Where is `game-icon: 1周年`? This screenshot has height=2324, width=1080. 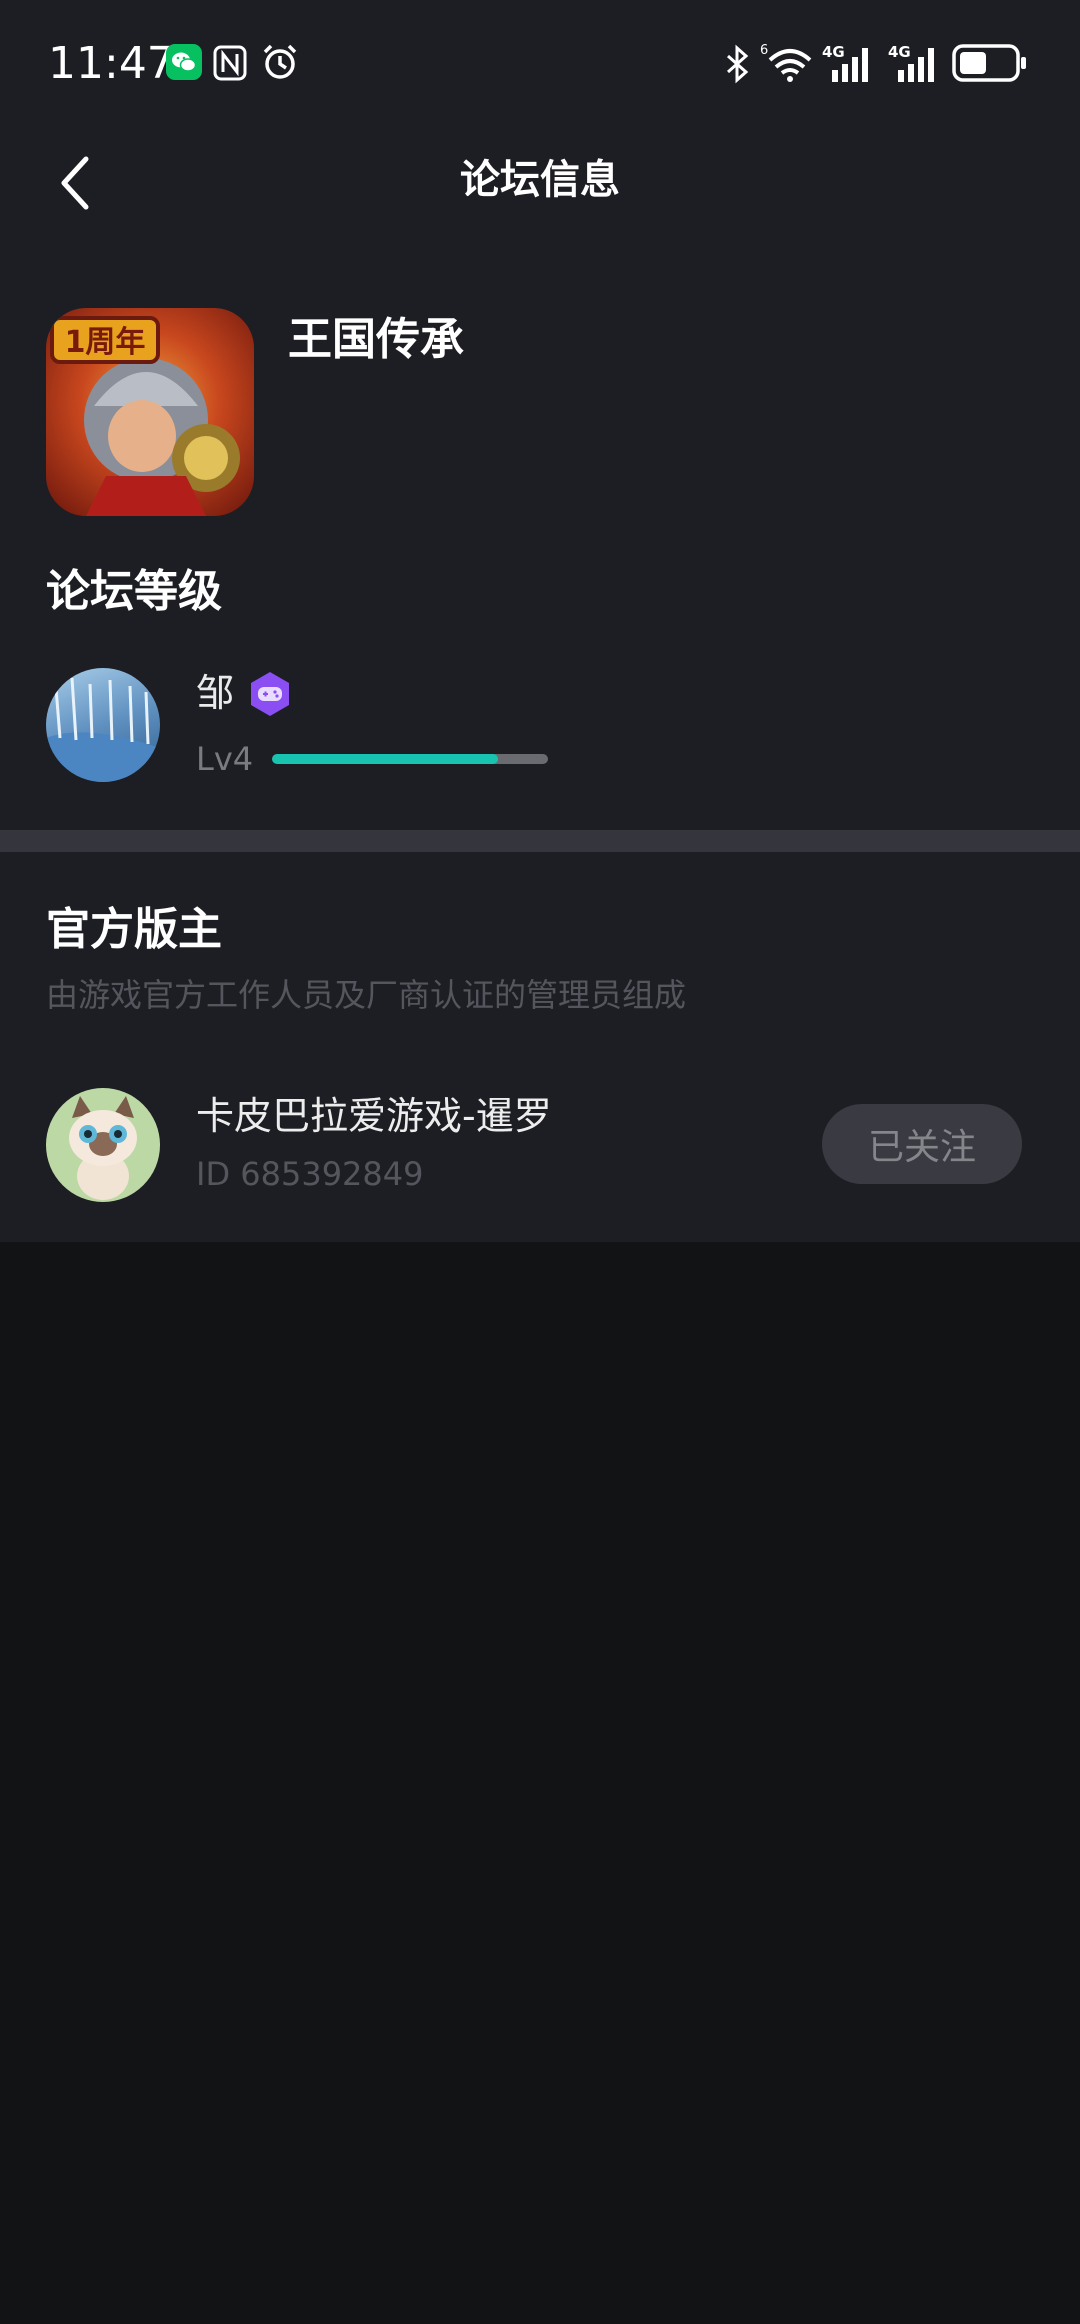
game-icon: 1周年 is located at coordinates (150, 412).